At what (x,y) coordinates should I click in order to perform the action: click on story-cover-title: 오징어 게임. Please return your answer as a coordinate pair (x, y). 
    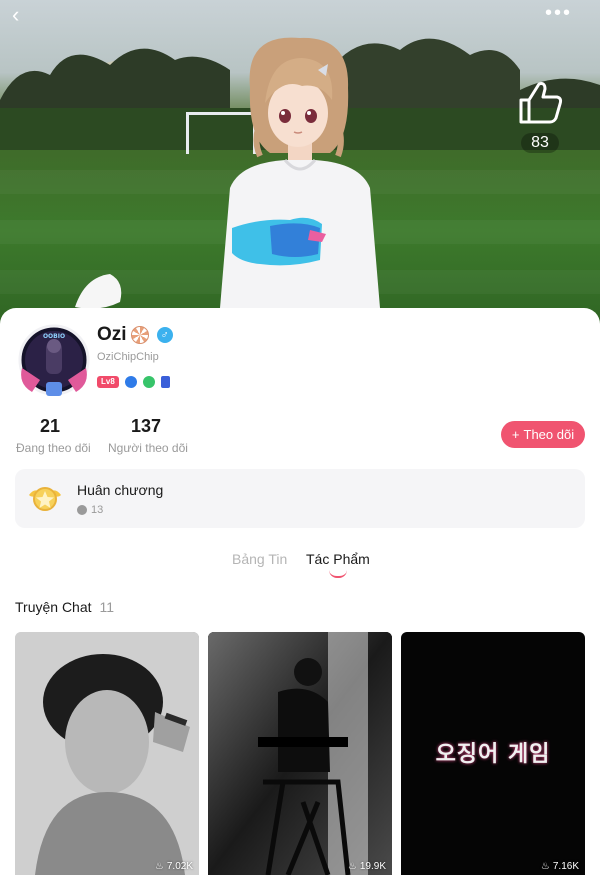
    Looking at the image, I should click on (493, 754).